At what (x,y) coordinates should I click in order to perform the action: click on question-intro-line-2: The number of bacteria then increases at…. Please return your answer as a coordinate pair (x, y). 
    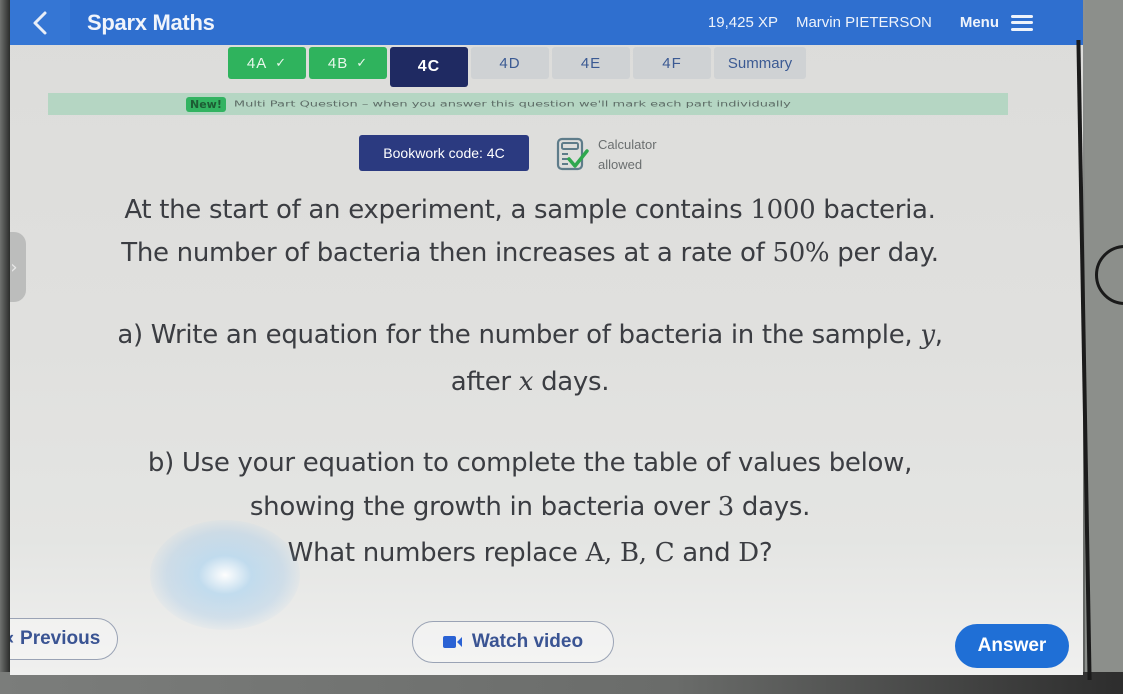
    Looking at the image, I should click on (530, 253).